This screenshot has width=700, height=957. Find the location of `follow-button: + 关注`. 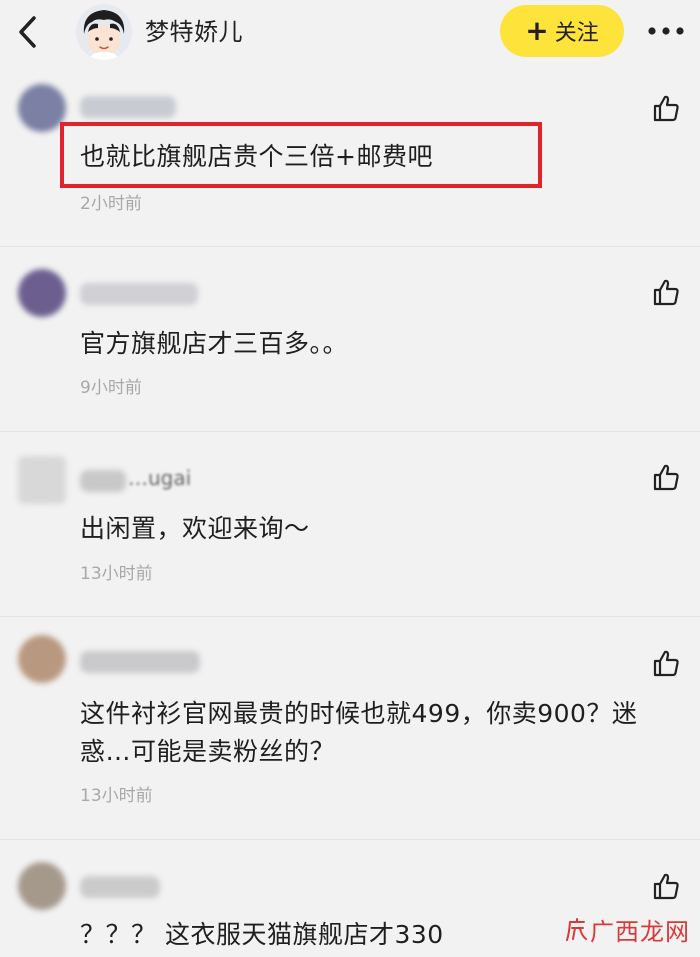

follow-button: + 关注 is located at coordinates (562, 31).